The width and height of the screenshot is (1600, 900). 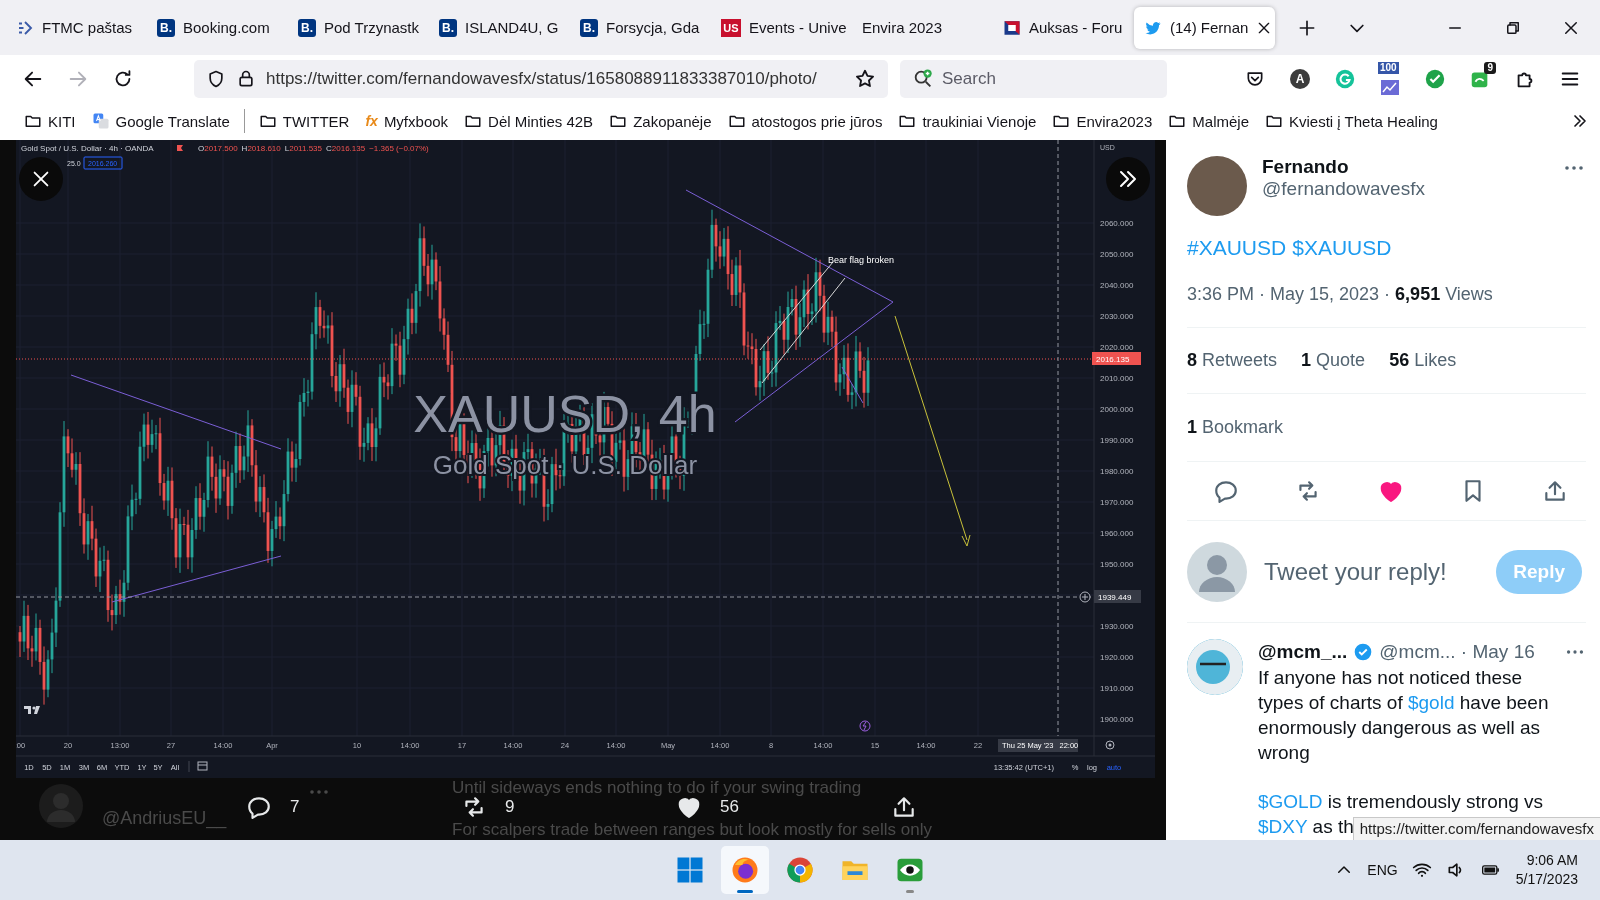 I want to click on bookmark-item: Google Translate, so click(x=160, y=121).